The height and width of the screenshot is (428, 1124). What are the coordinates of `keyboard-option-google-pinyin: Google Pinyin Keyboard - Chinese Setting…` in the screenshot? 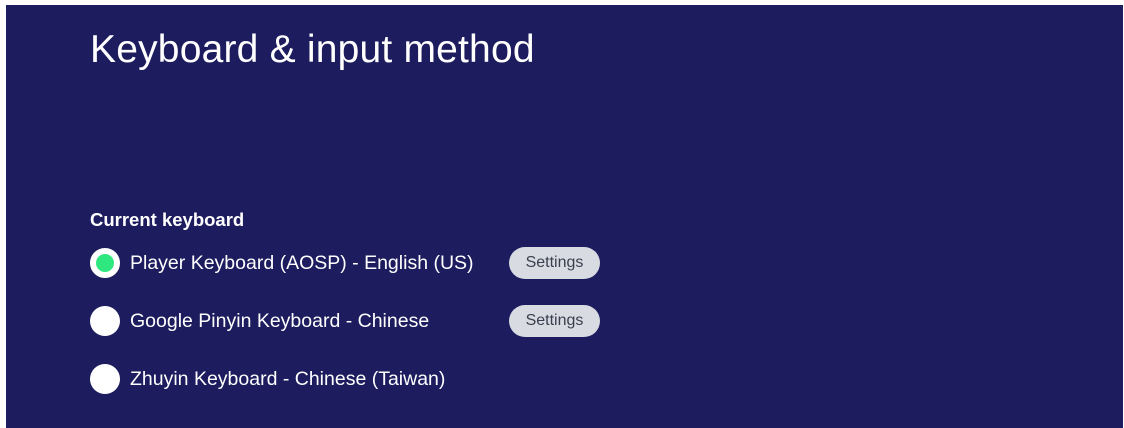 It's located at (360, 321).